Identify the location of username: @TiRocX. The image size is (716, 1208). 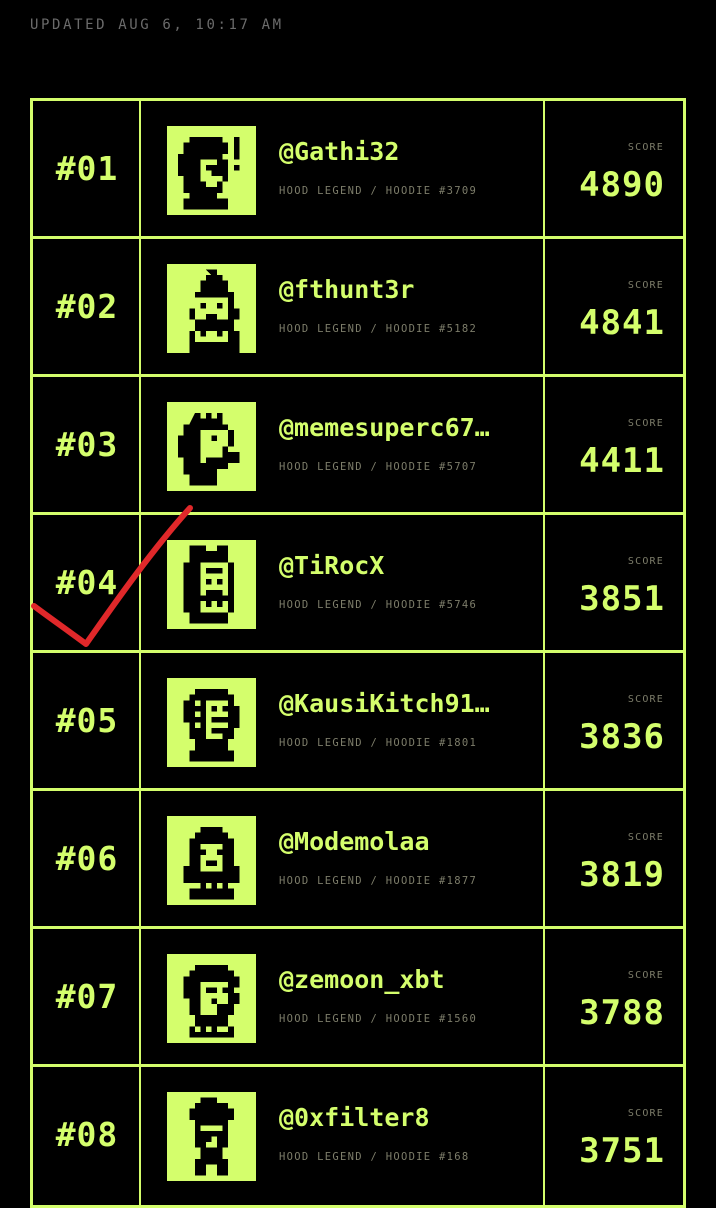
(404, 565).